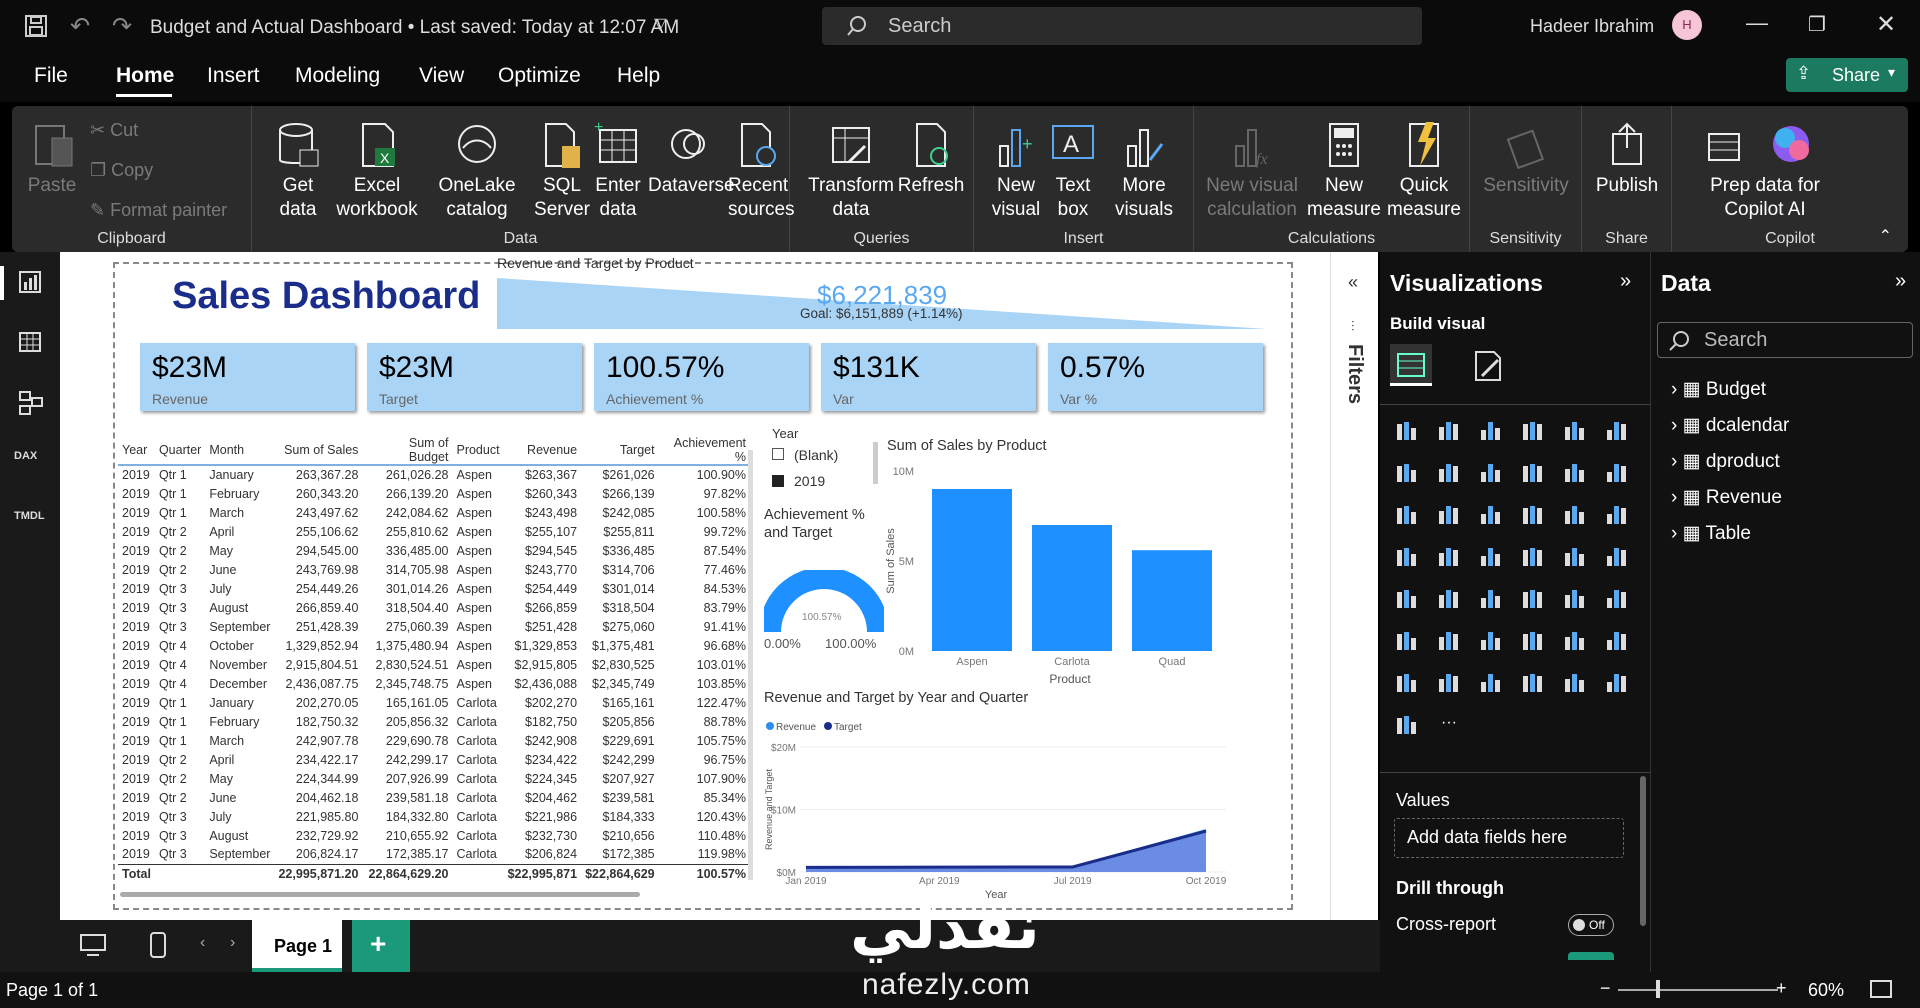 This screenshot has width=1920, height=1008. What do you see at coordinates (180, 451) in the screenshot?
I see `column-header: Quarter` at bounding box center [180, 451].